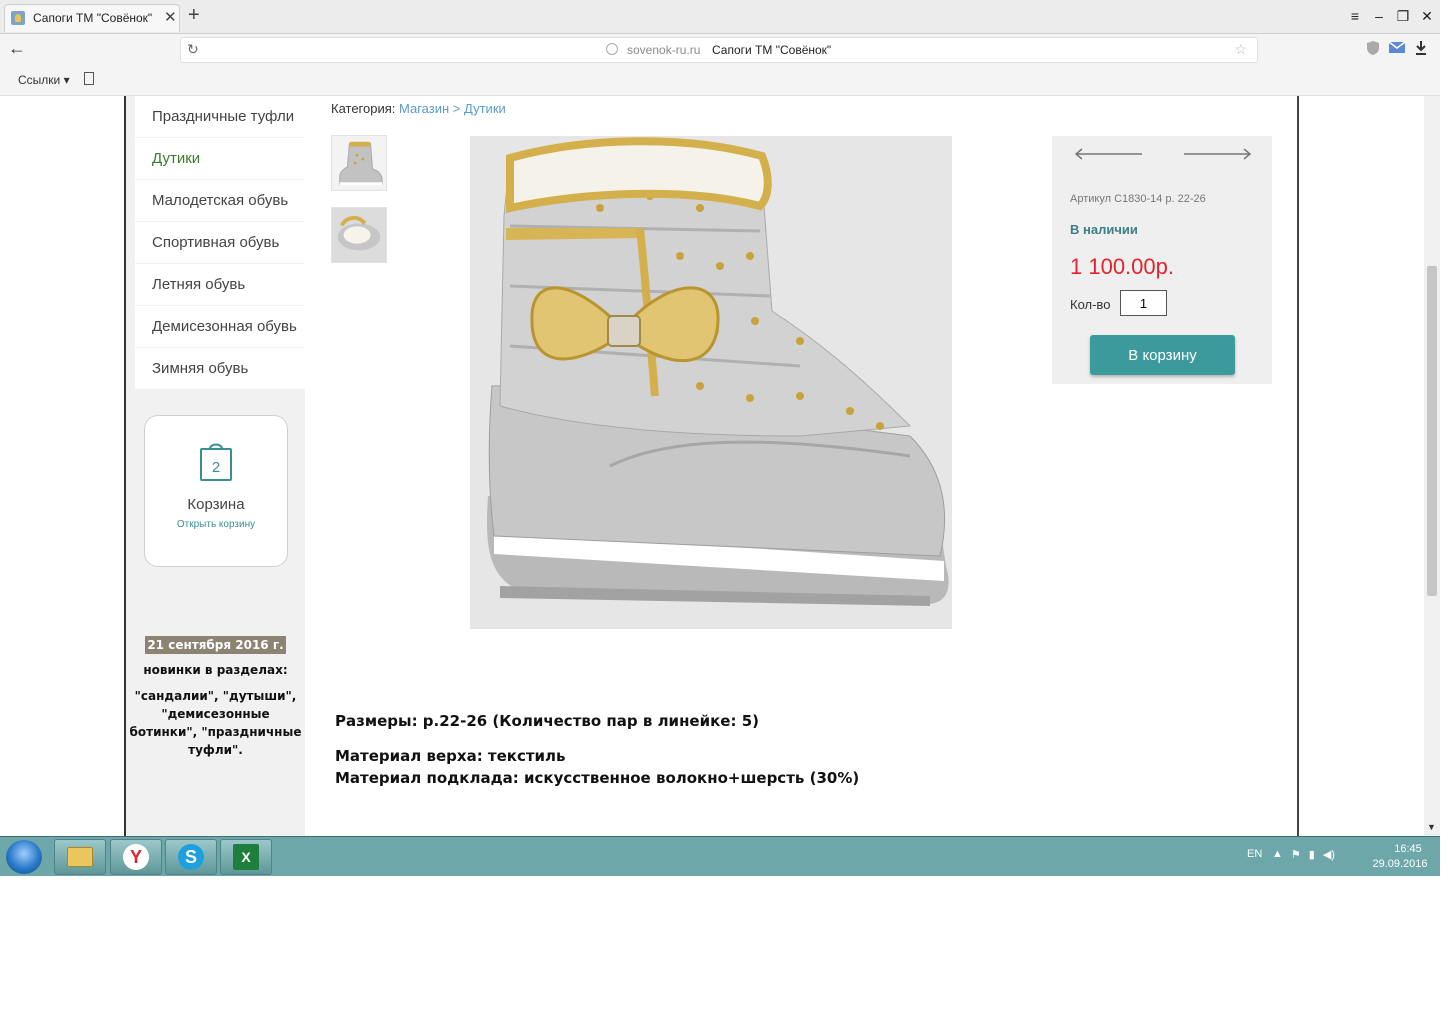 This screenshot has height=1024, width=1448. I want to click on taskbar-excel-button: X, so click(246, 857).